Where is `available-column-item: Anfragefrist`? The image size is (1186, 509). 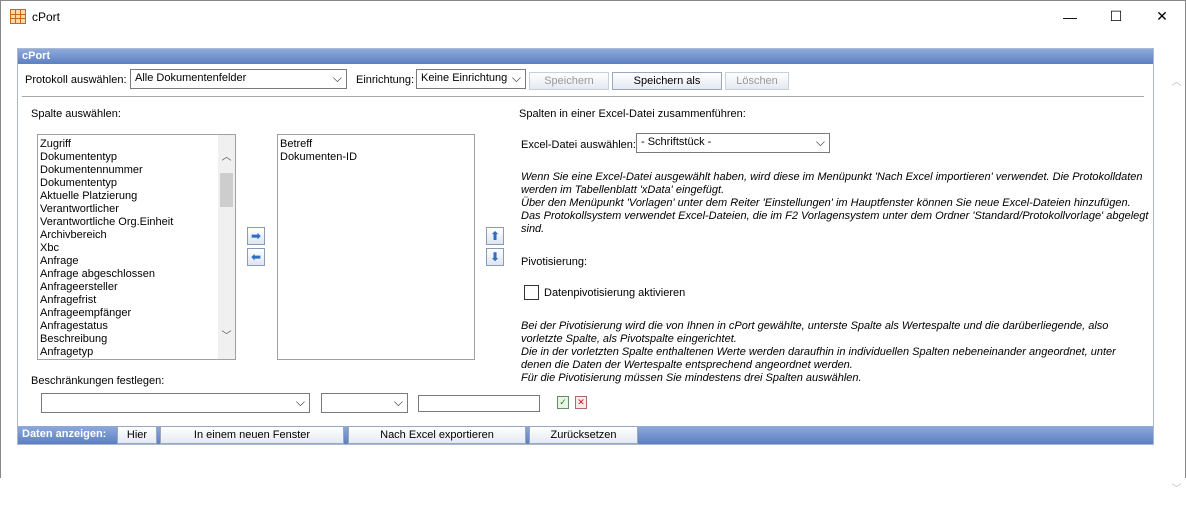
available-column-item: Anfragefrist is located at coordinates (136, 300).